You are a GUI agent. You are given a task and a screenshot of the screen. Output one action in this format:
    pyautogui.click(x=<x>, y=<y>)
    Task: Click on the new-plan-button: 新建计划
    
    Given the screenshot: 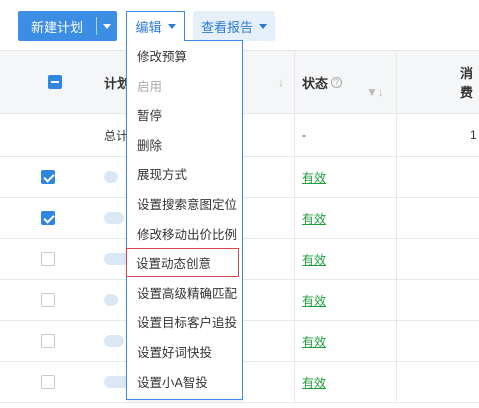 What is the action you would take?
    pyautogui.click(x=67, y=26)
    